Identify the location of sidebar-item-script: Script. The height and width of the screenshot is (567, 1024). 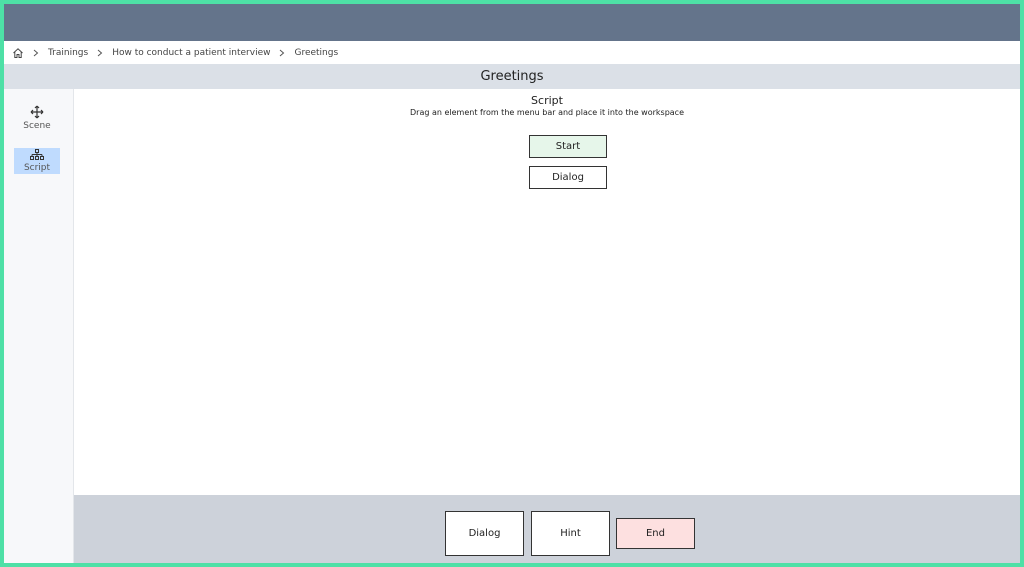
(37, 161).